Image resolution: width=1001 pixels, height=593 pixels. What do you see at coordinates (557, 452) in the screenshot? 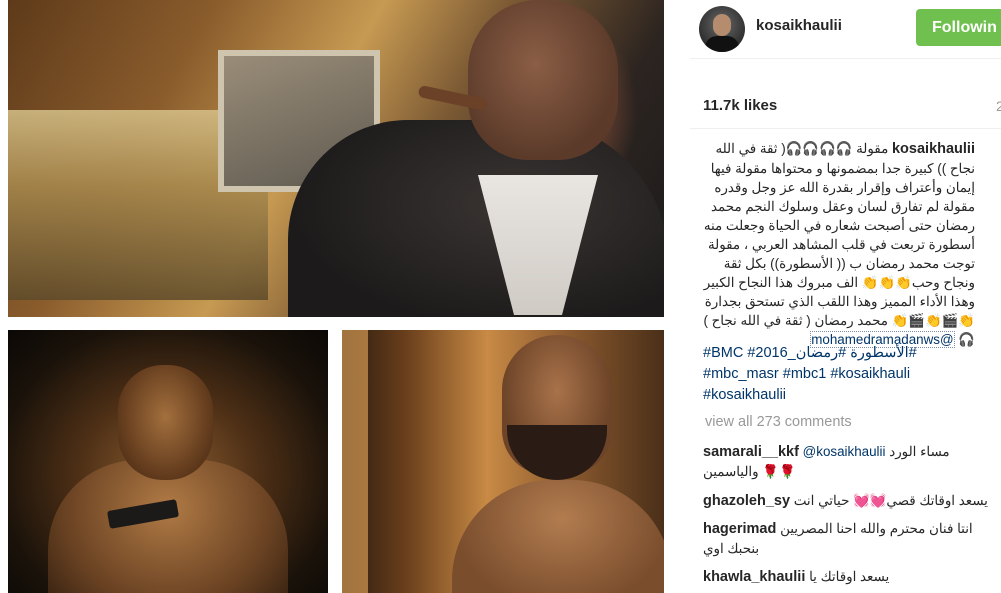
I see `photo-subject-beard` at bounding box center [557, 452].